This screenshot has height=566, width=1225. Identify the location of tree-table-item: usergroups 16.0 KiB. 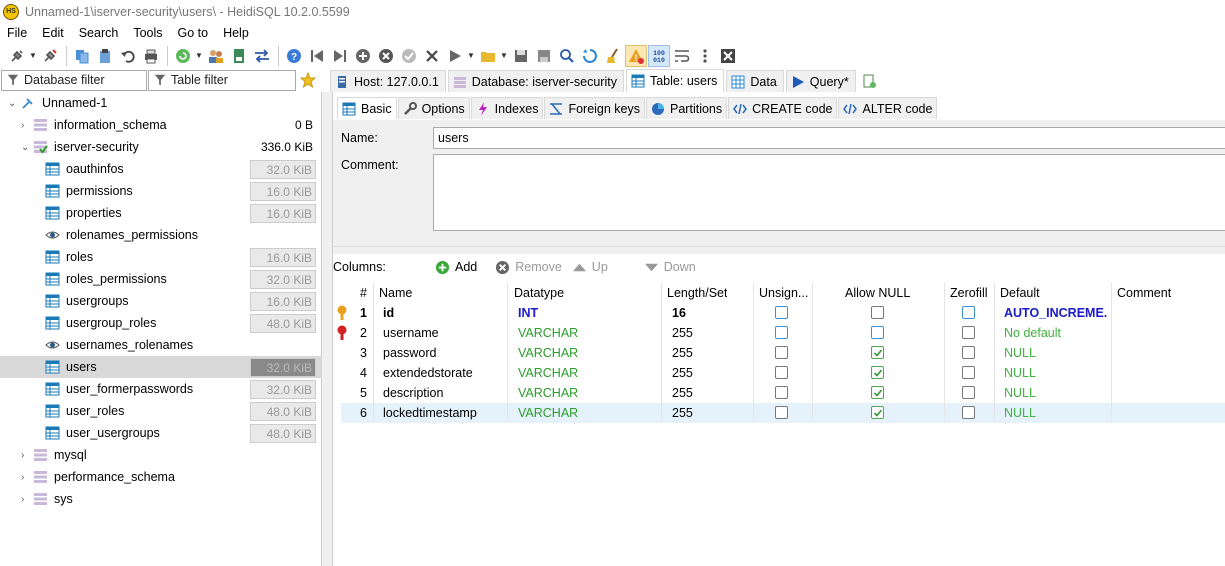
(161, 301).